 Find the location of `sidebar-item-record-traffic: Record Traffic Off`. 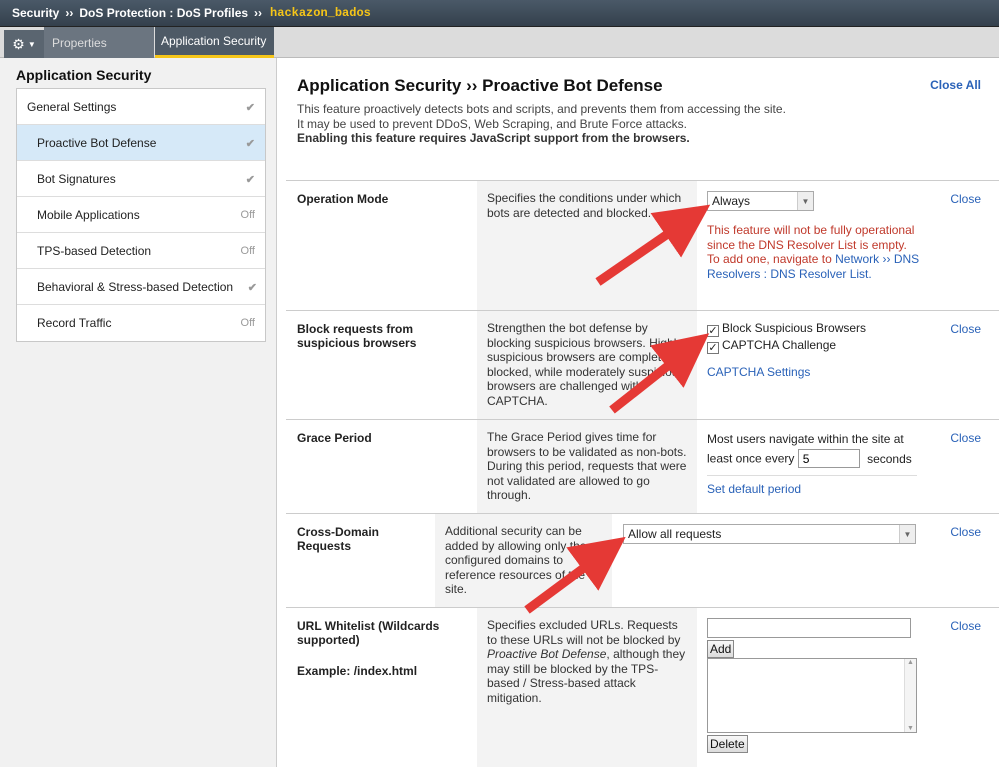

sidebar-item-record-traffic: Record Traffic Off is located at coordinates (141, 323).